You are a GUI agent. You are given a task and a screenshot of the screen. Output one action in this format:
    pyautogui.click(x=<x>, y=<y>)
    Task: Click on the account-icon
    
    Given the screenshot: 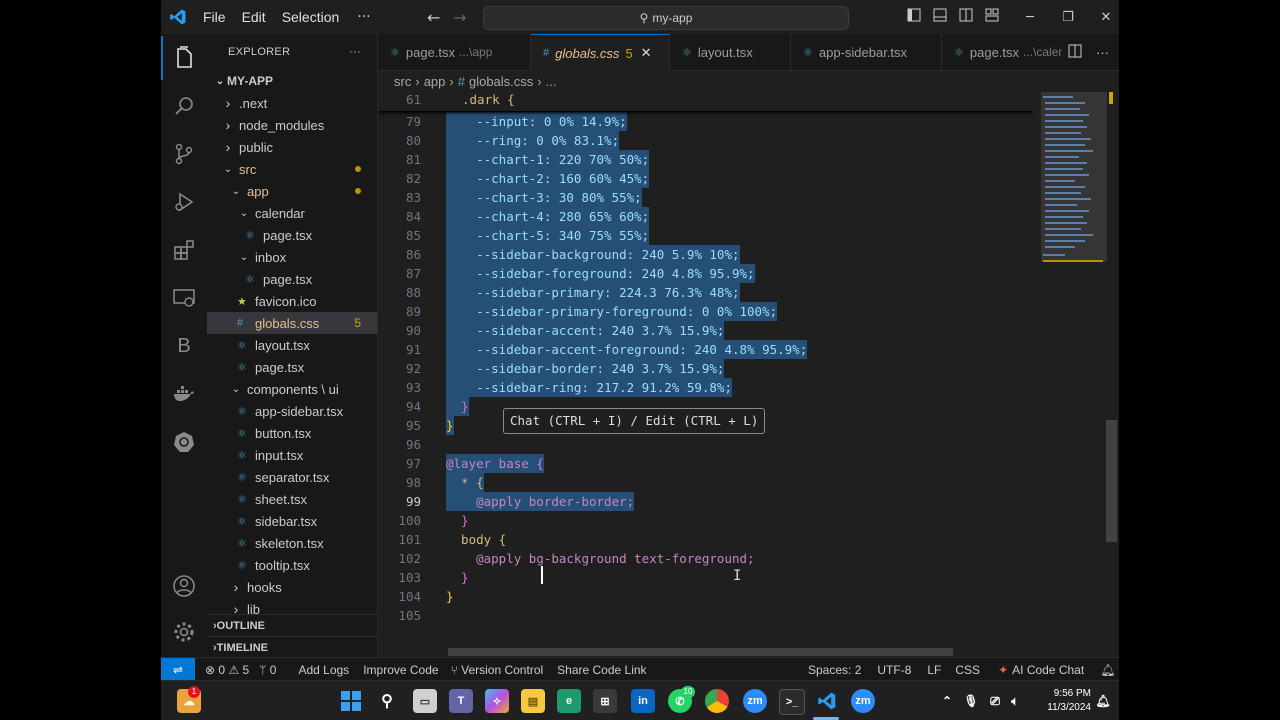 What is the action you would take?
    pyautogui.click(x=184, y=586)
    